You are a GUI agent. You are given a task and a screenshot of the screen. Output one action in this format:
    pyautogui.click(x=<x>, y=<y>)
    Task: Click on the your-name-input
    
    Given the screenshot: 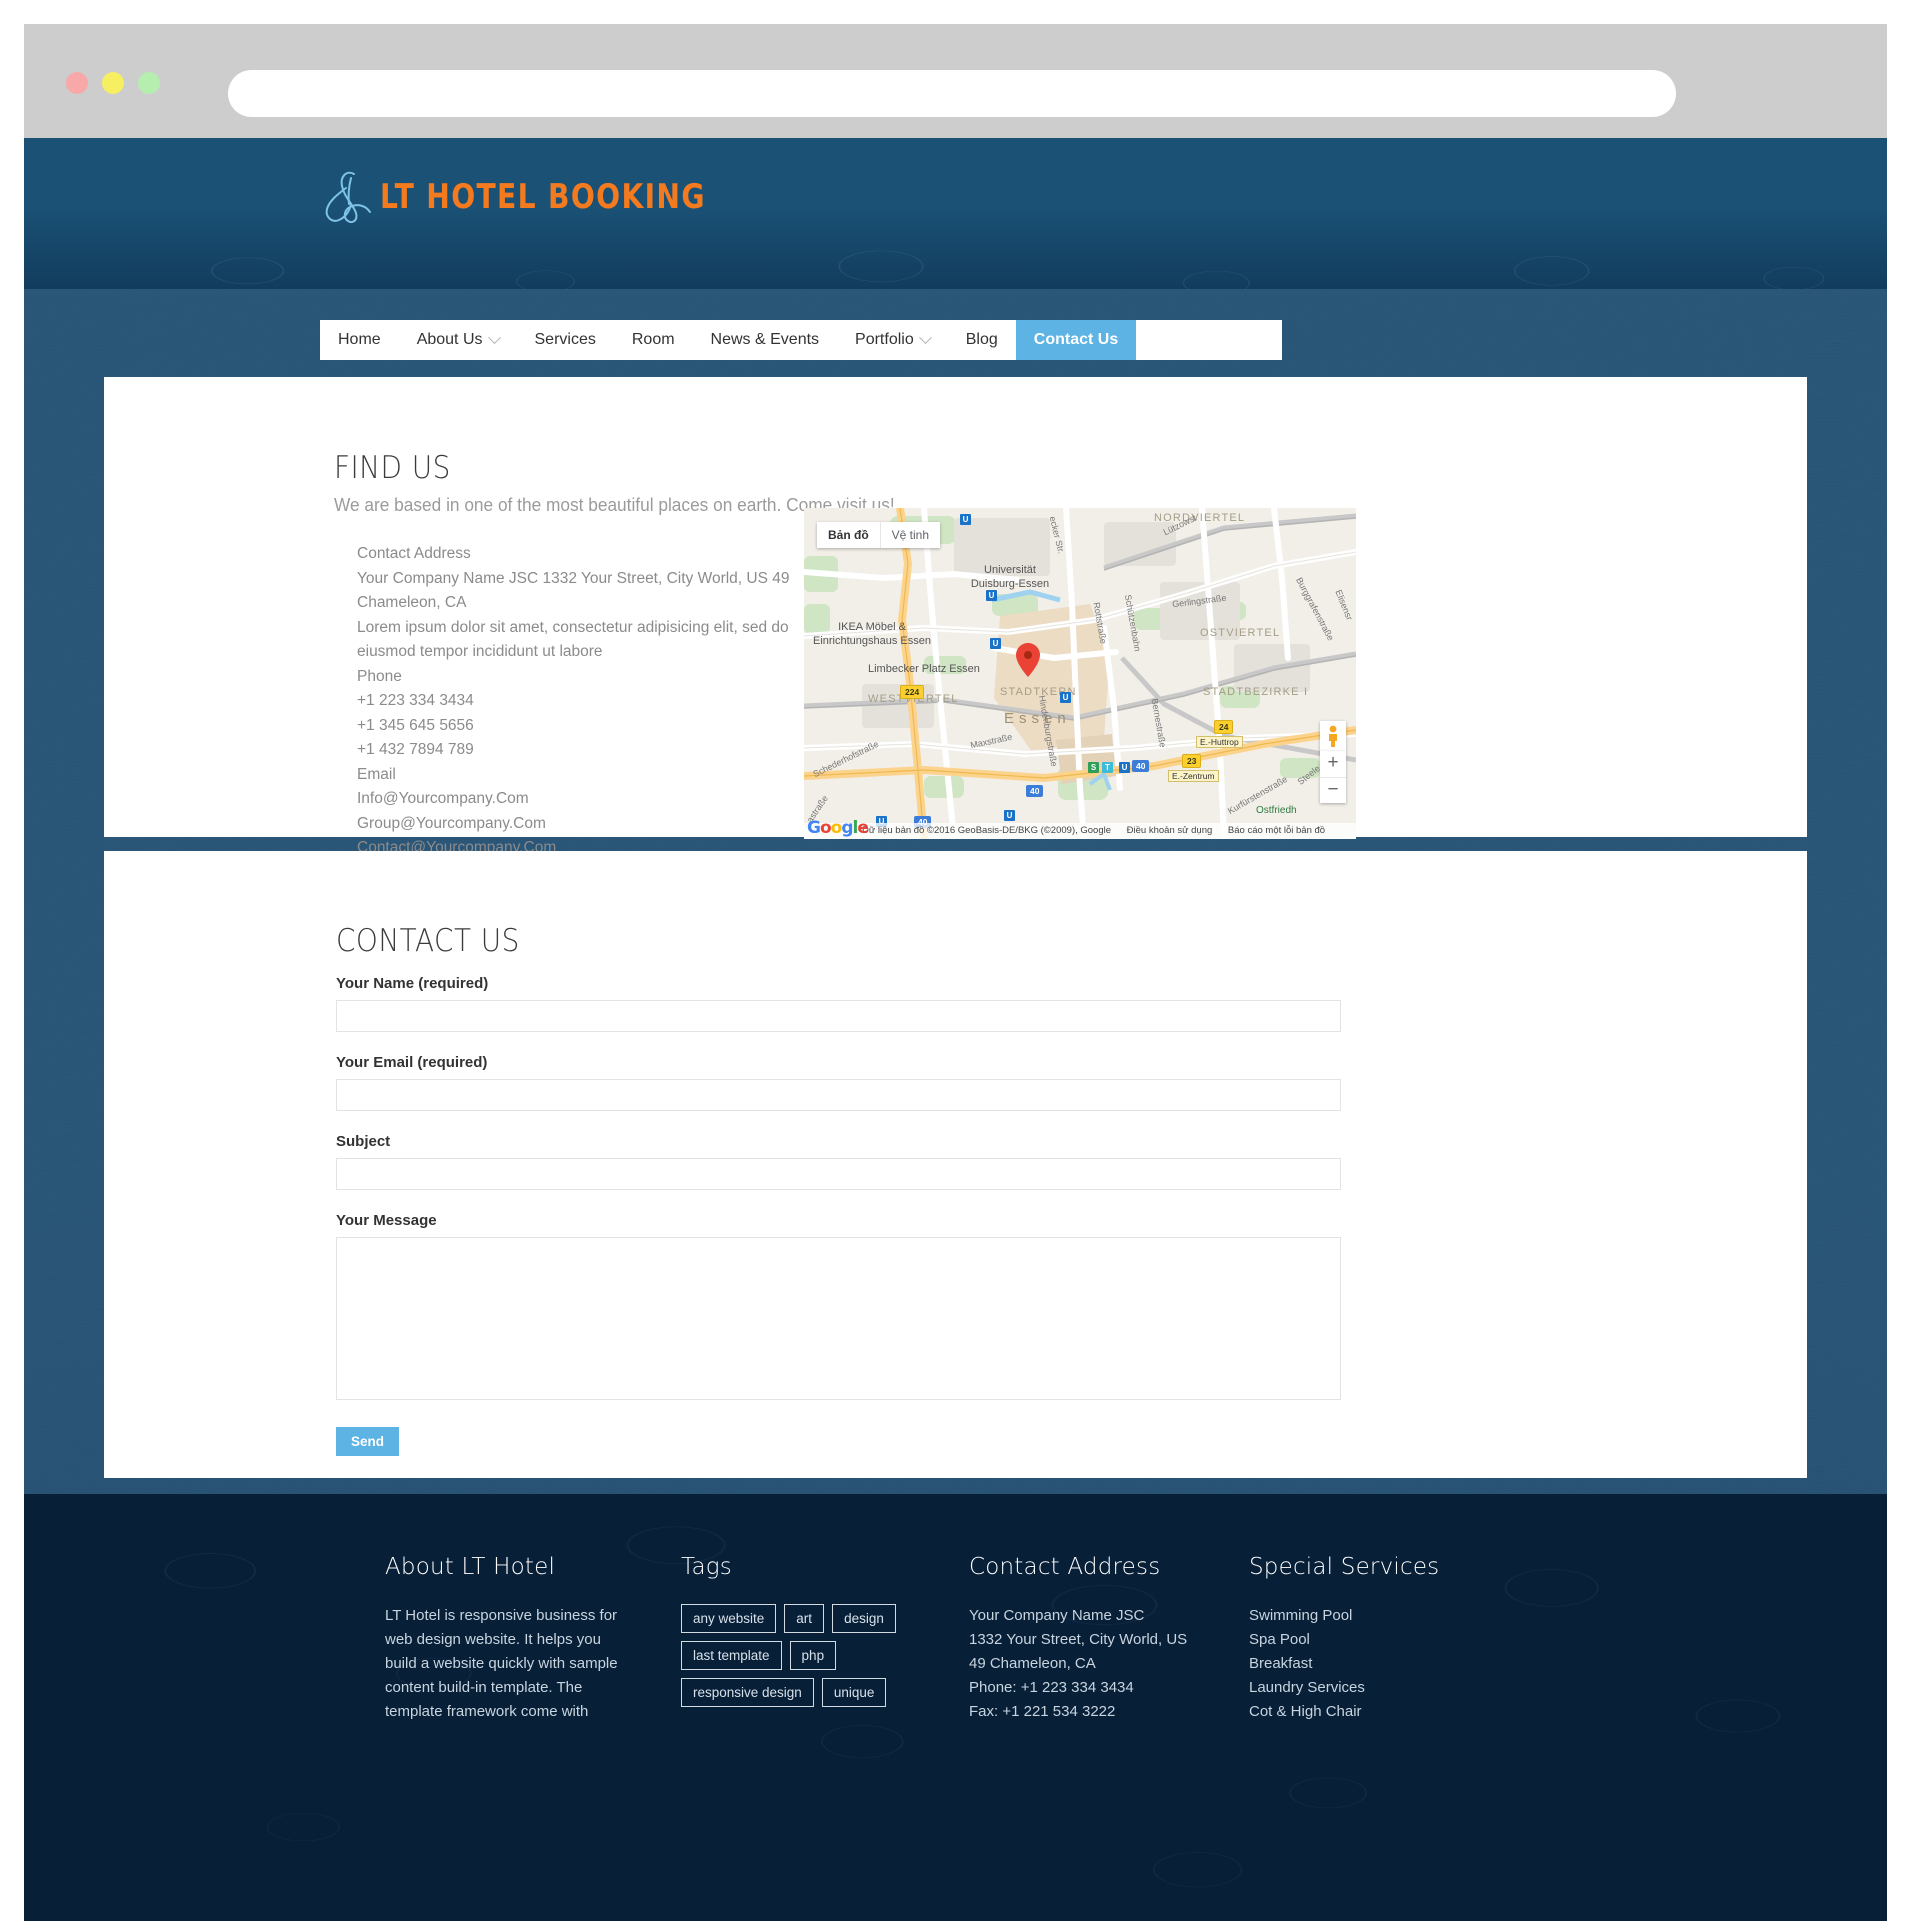 What is the action you would take?
    pyautogui.click(x=838, y=1016)
    